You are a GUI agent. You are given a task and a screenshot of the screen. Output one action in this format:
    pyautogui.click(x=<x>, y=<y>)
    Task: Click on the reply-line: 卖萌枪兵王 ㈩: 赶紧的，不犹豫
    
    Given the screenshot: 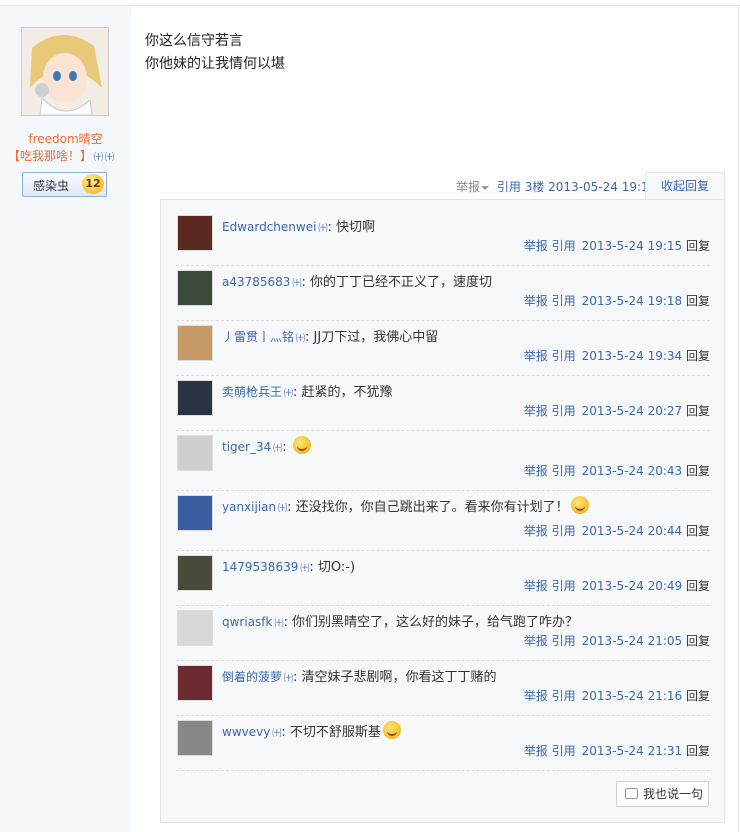 What is the action you would take?
    pyautogui.click(x=307, y=390)
    